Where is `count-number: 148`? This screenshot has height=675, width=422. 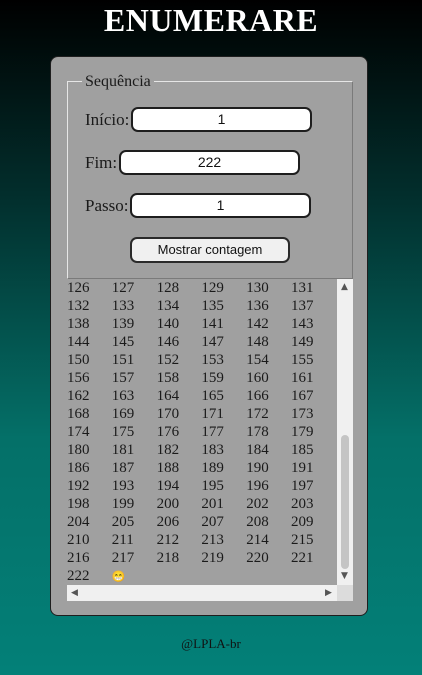 count-number: 148 is located at coordinates (257, 342).